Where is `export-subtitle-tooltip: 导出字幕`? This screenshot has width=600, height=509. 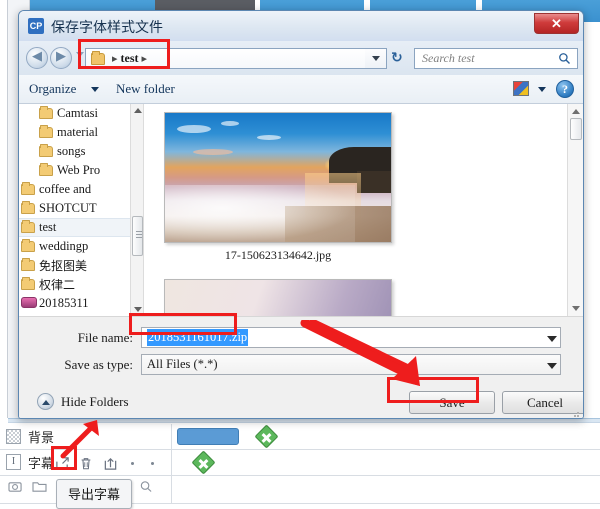
export-subtitle-tooltip: 导出字幕 is located at coordinates (94, 494).